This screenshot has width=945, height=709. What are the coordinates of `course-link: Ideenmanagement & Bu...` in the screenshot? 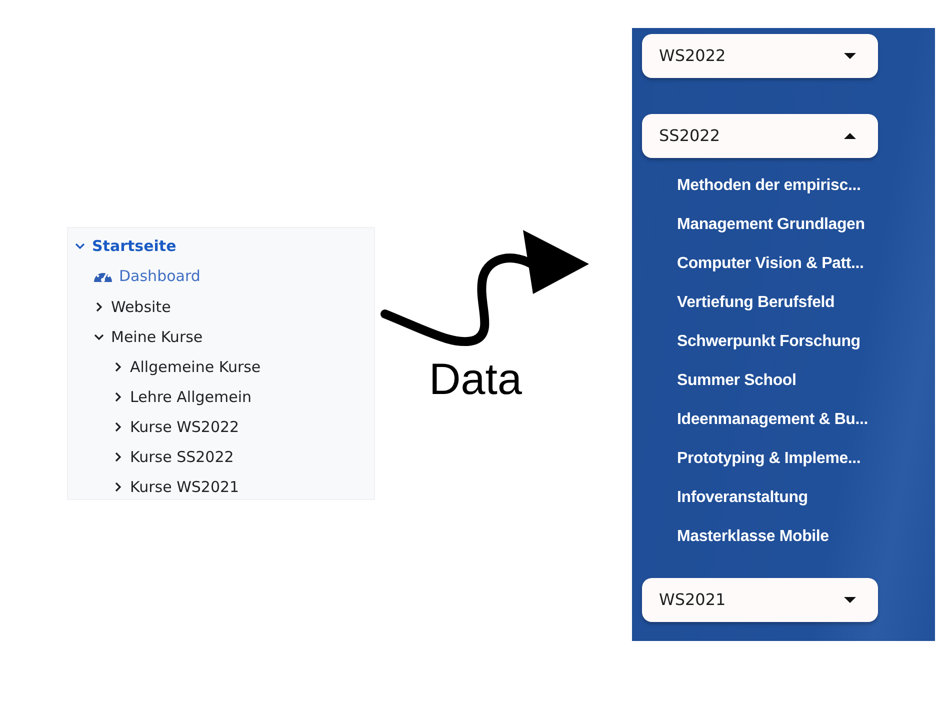 It's located at (772, 419).